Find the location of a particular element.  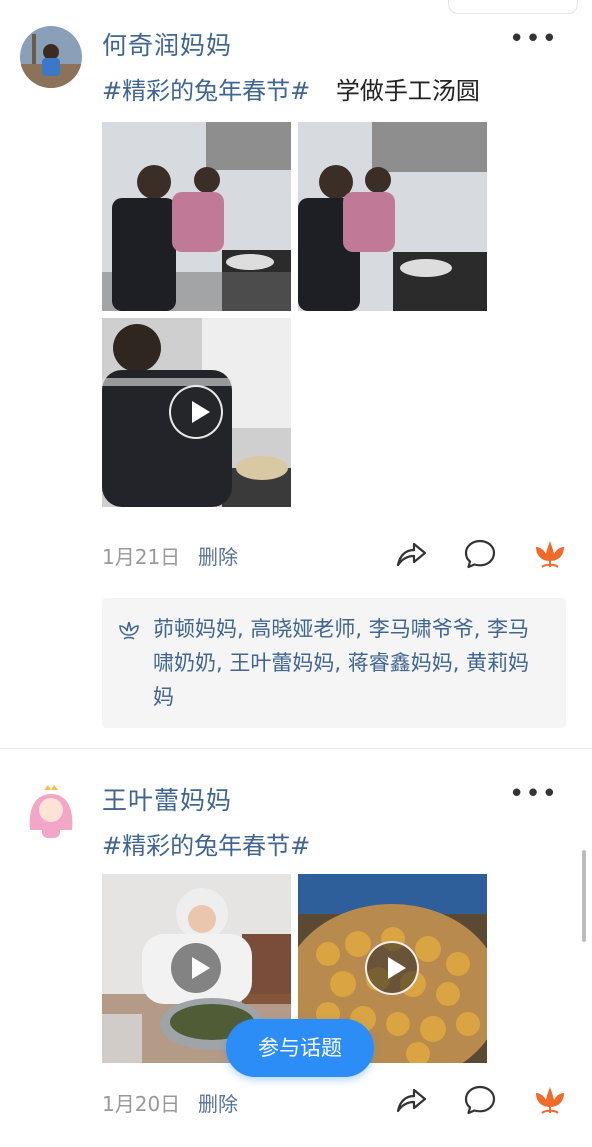

author-name: 何奇润妈妈 is located at coordinates (167, 44).